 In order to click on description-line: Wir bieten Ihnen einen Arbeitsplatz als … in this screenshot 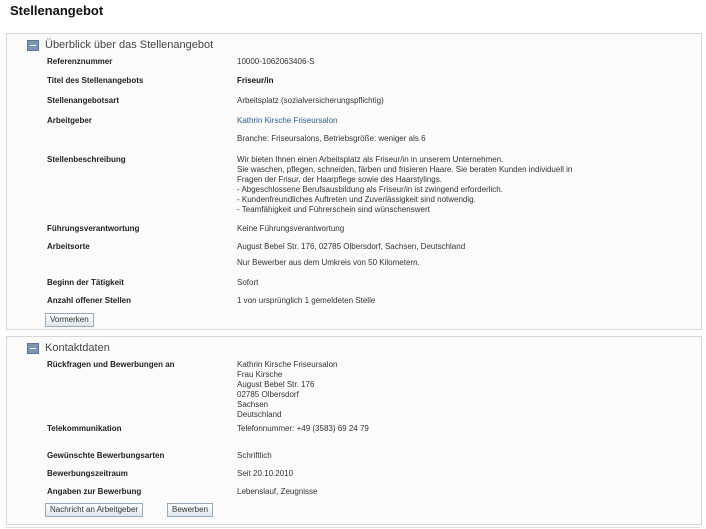, I will do `click(370, 159)`.